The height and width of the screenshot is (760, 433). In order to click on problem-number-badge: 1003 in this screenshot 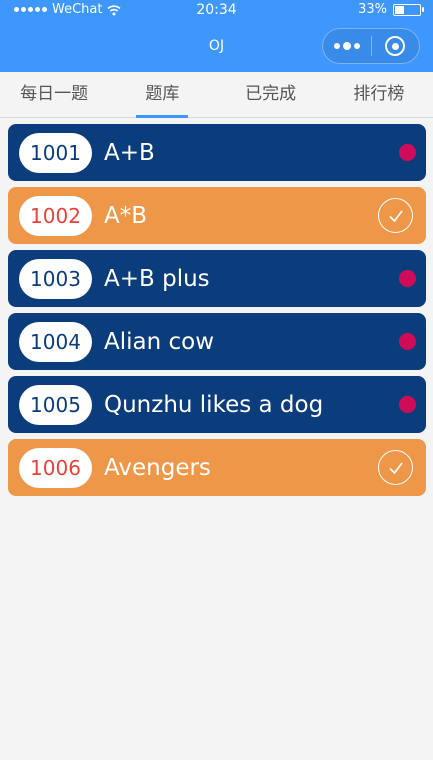, I will do `click(55, 278)`.